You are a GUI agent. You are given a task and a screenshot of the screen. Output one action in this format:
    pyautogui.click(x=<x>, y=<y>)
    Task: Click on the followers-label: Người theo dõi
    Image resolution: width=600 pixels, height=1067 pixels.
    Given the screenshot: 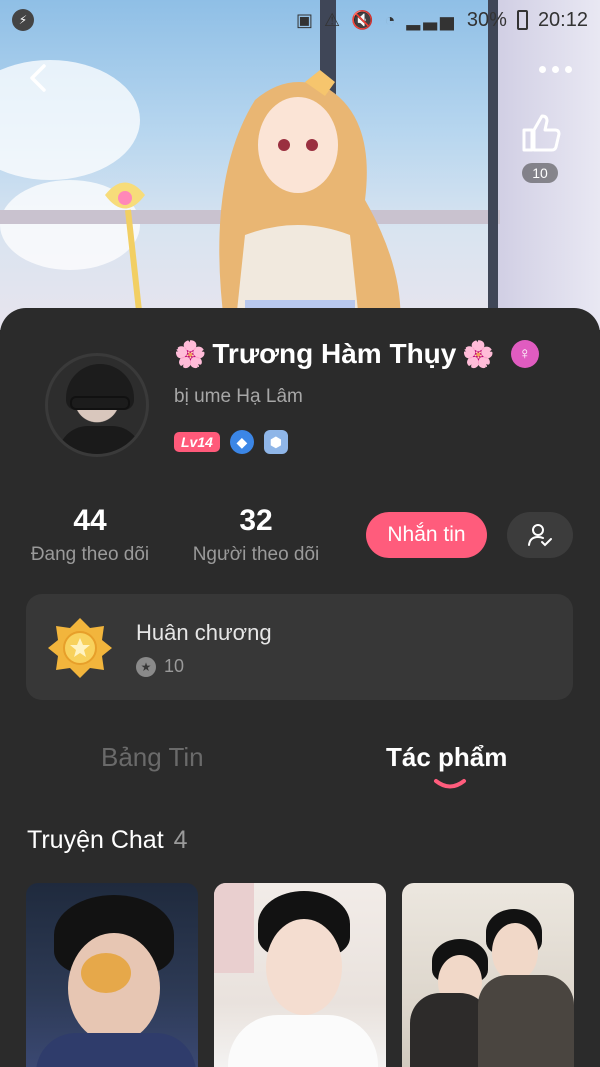 What is the action you would take?
    pyautogui.click(x=256, y=554)
    